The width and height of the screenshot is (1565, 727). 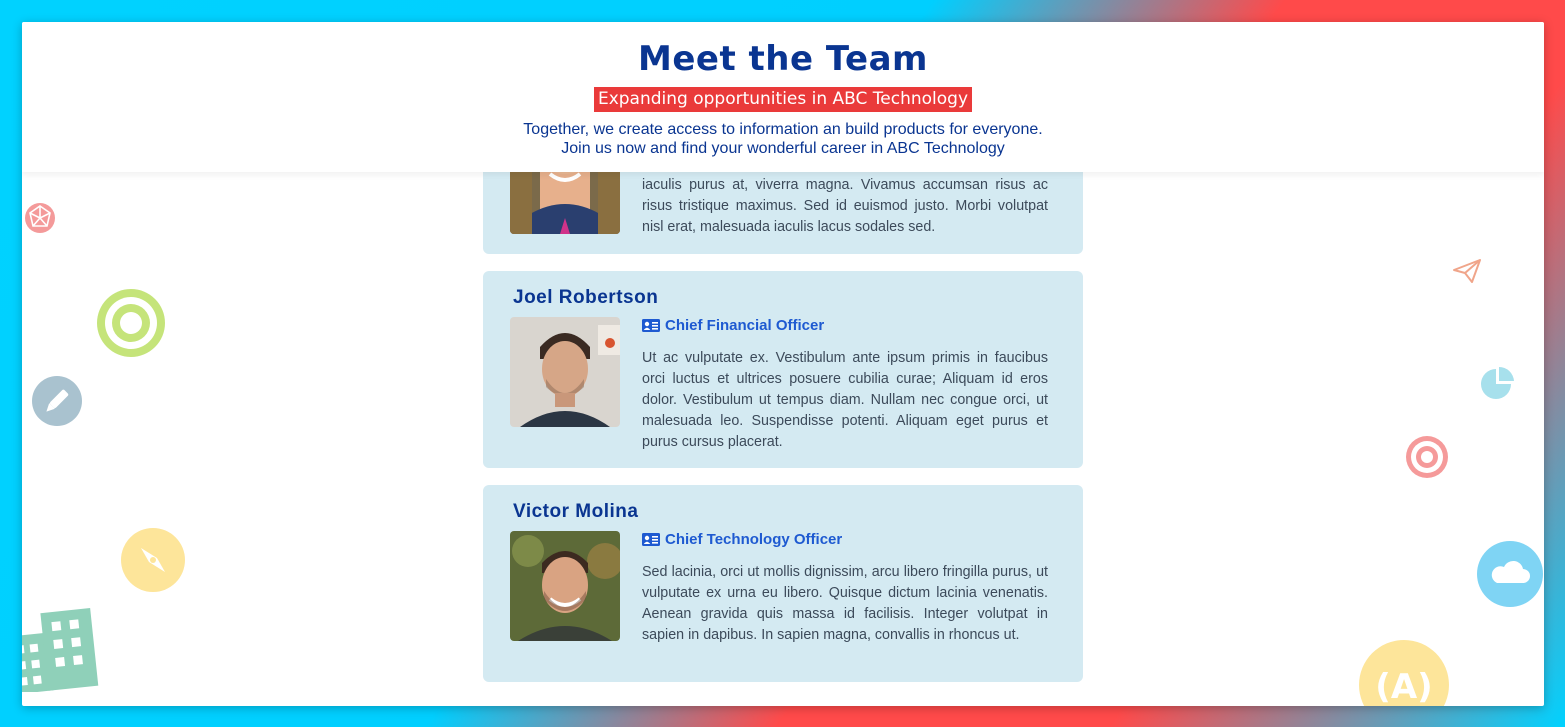 I want to click on paper-plane-icon, so click(x=1467, y=271).